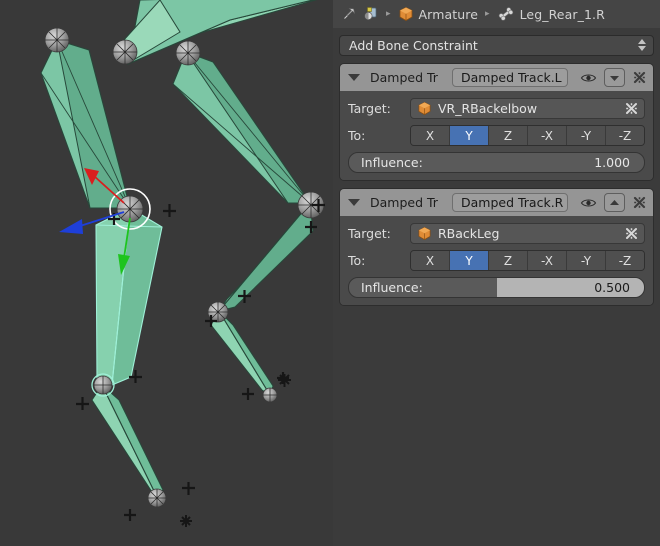 Image resolution: width=660 pixels, height=546 pixels. Describe the element at coordinates (469, 233) in the screenshot. I see `target-value: RBackLeg` at that location.